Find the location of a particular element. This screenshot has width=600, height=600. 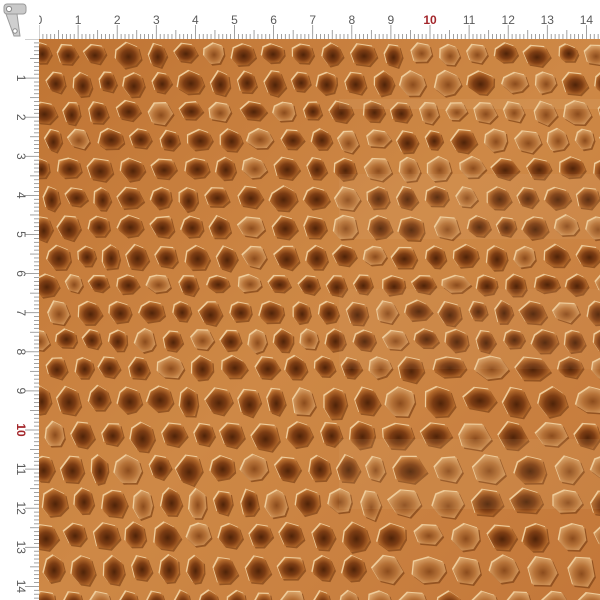

ruler-corner is located at coordinates (19, 19).